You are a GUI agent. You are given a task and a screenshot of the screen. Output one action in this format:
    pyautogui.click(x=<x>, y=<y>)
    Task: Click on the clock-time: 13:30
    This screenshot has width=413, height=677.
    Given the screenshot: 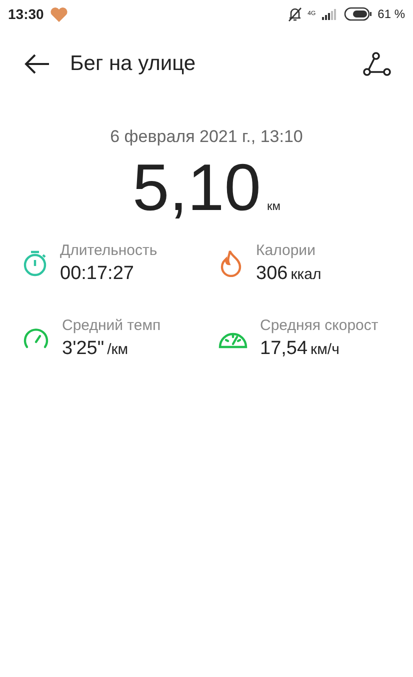 What is the action you would take?
    pyautogui.click(x=26, y=14)
    